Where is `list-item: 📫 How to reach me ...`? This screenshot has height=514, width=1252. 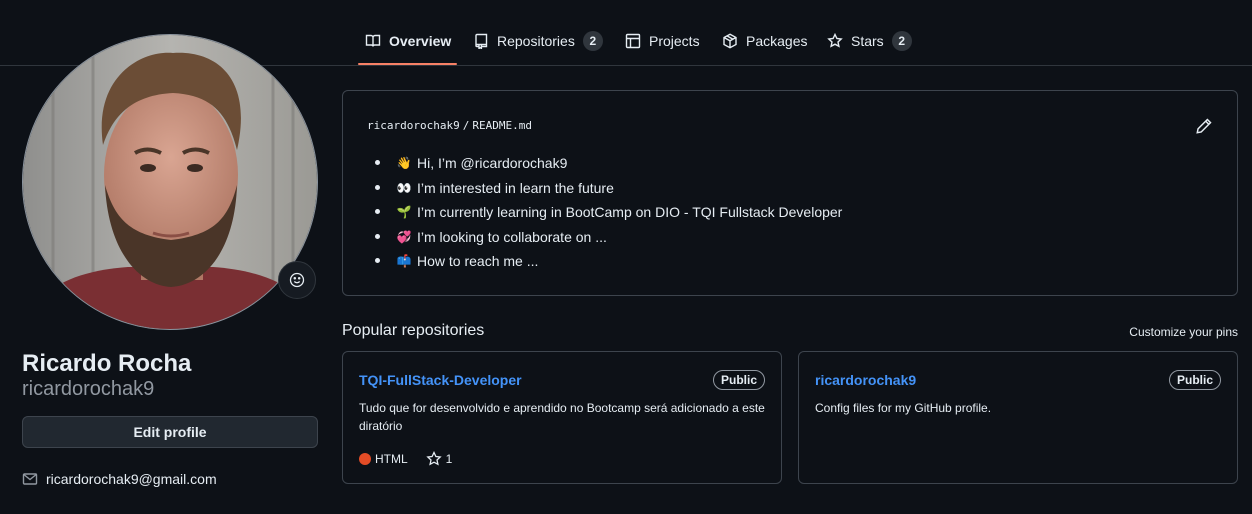
list-item: 📫 How to reach me ... is located at coordinates (608, 261).